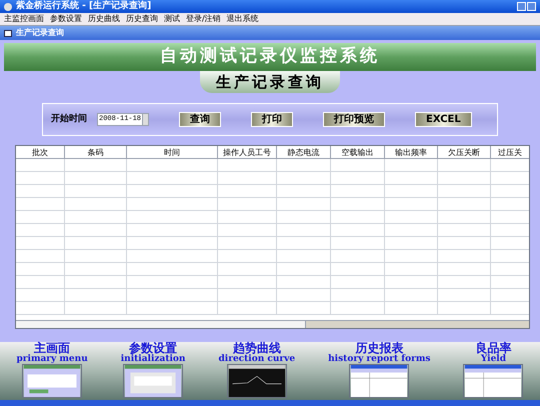 This screenshot has width=540, height=406. I want to click on banner-title: 自动测试记录仪监控系统, so click(270, 56).